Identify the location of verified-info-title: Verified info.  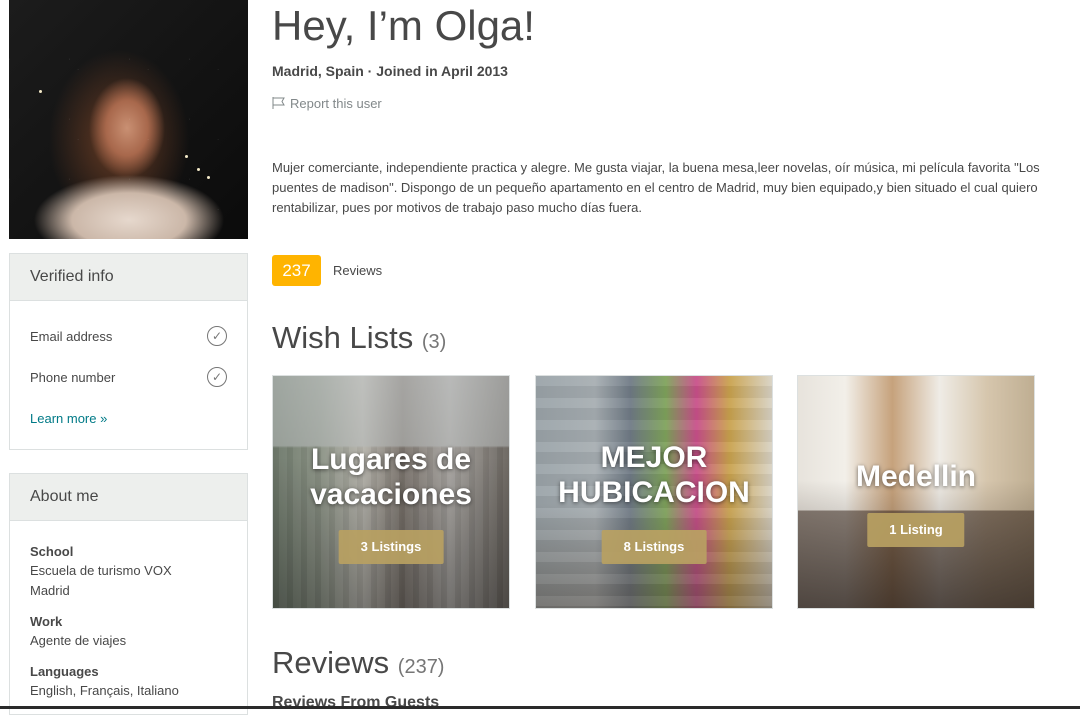
(128, 277).